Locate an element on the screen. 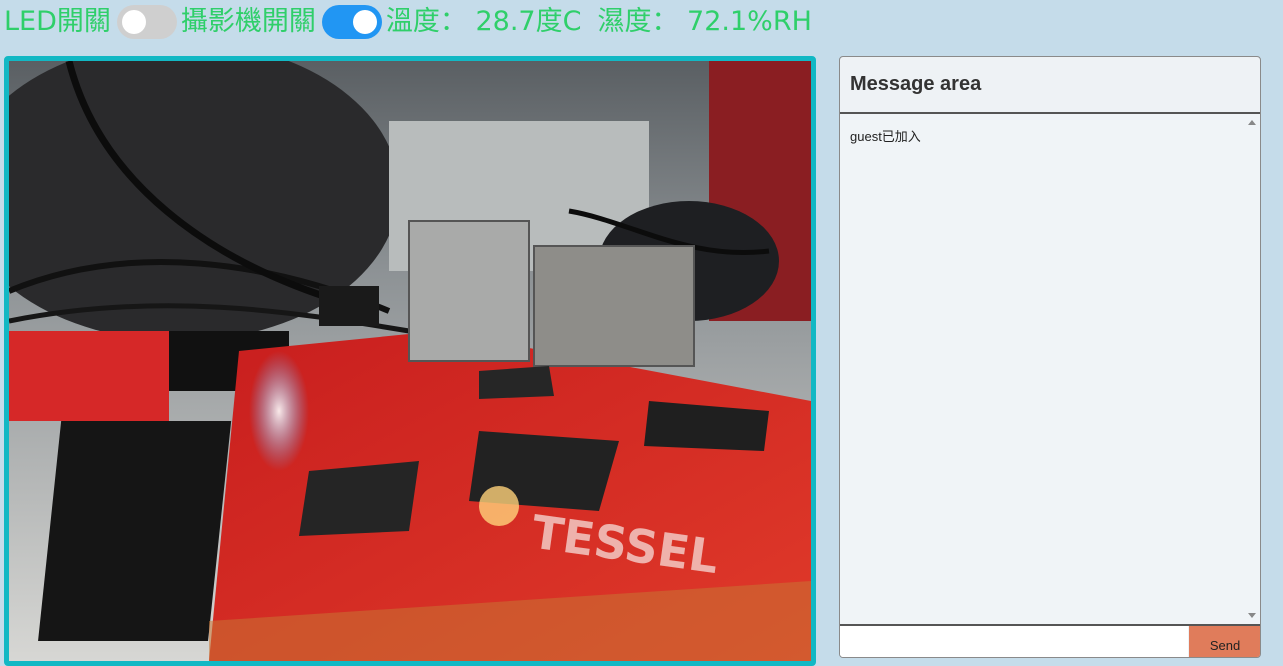  message-input is located at coordinates (1014, 641).